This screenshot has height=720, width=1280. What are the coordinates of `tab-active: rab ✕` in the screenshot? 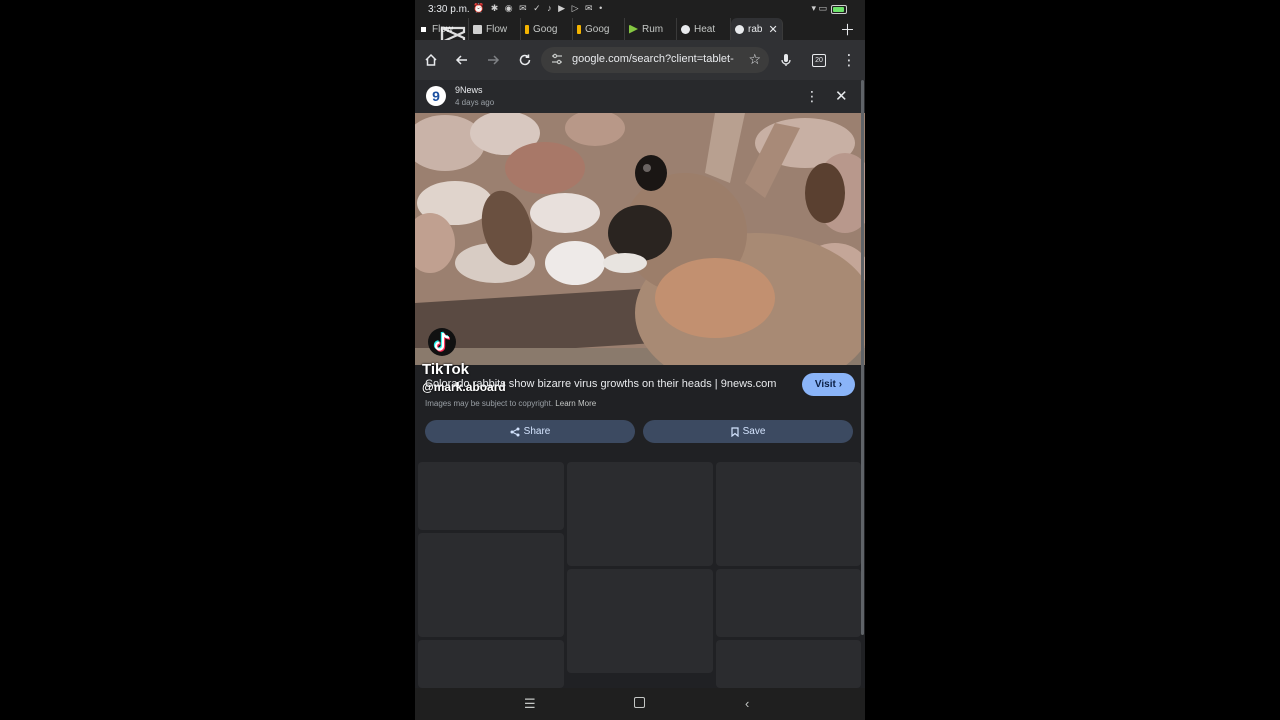 It's located at (757, 29).